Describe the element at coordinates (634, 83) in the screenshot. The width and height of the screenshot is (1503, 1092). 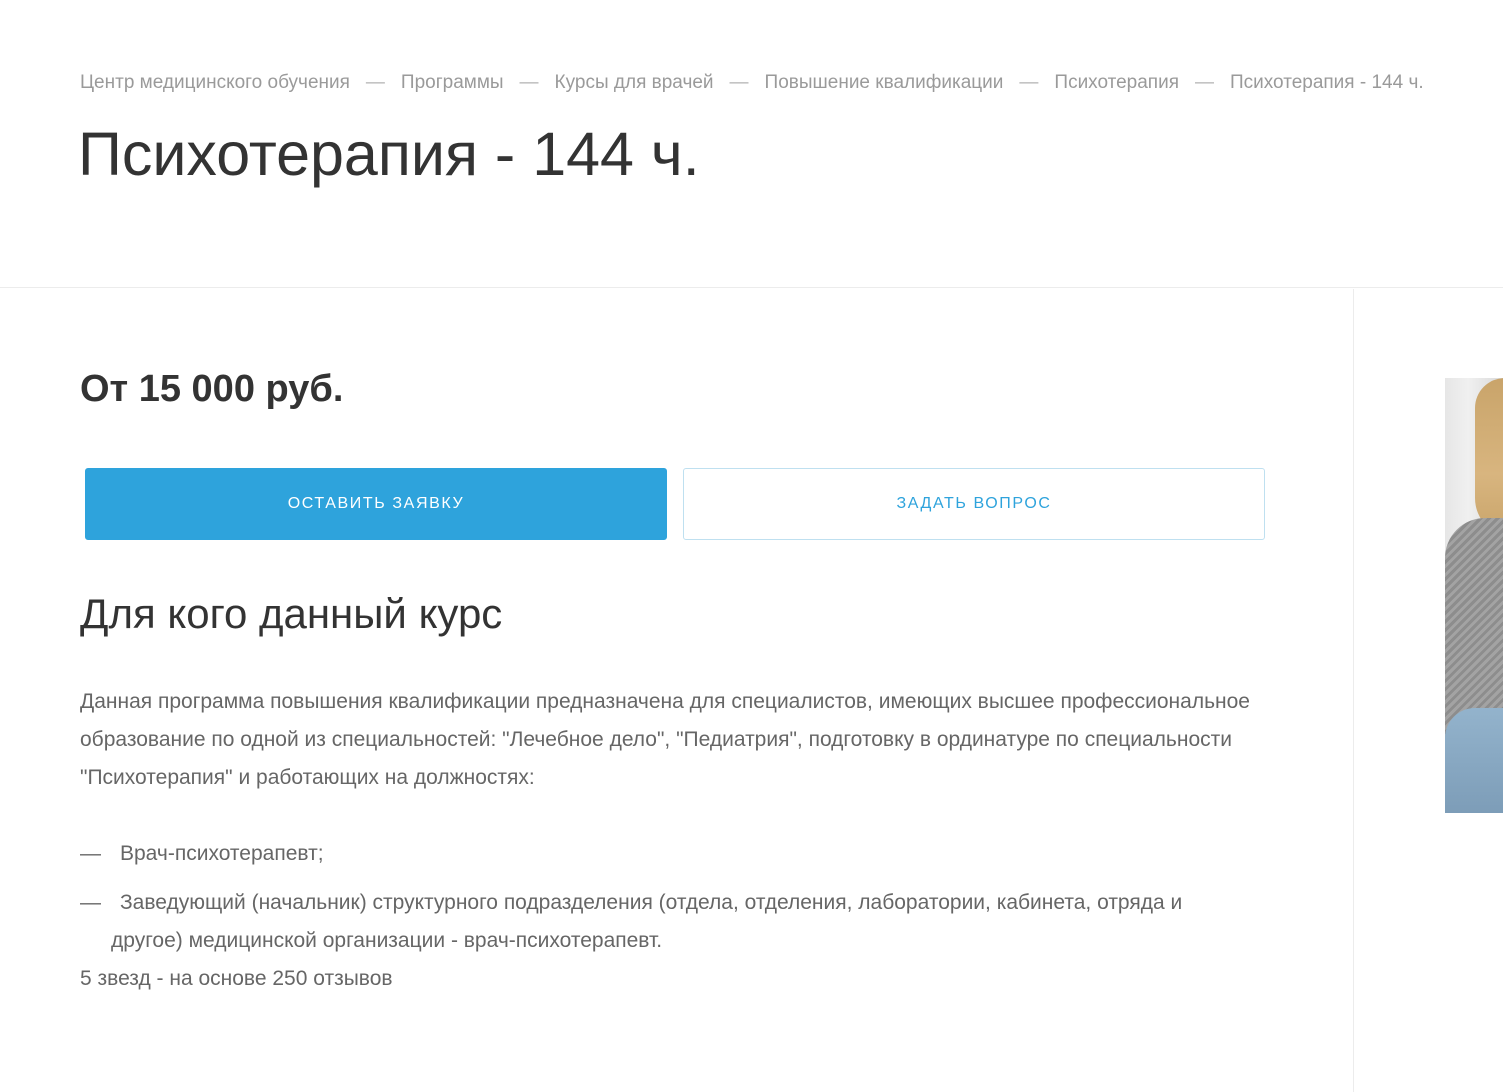
I see `breadcrumb-item-doctor-courses: Курсы для врачей` at that location.